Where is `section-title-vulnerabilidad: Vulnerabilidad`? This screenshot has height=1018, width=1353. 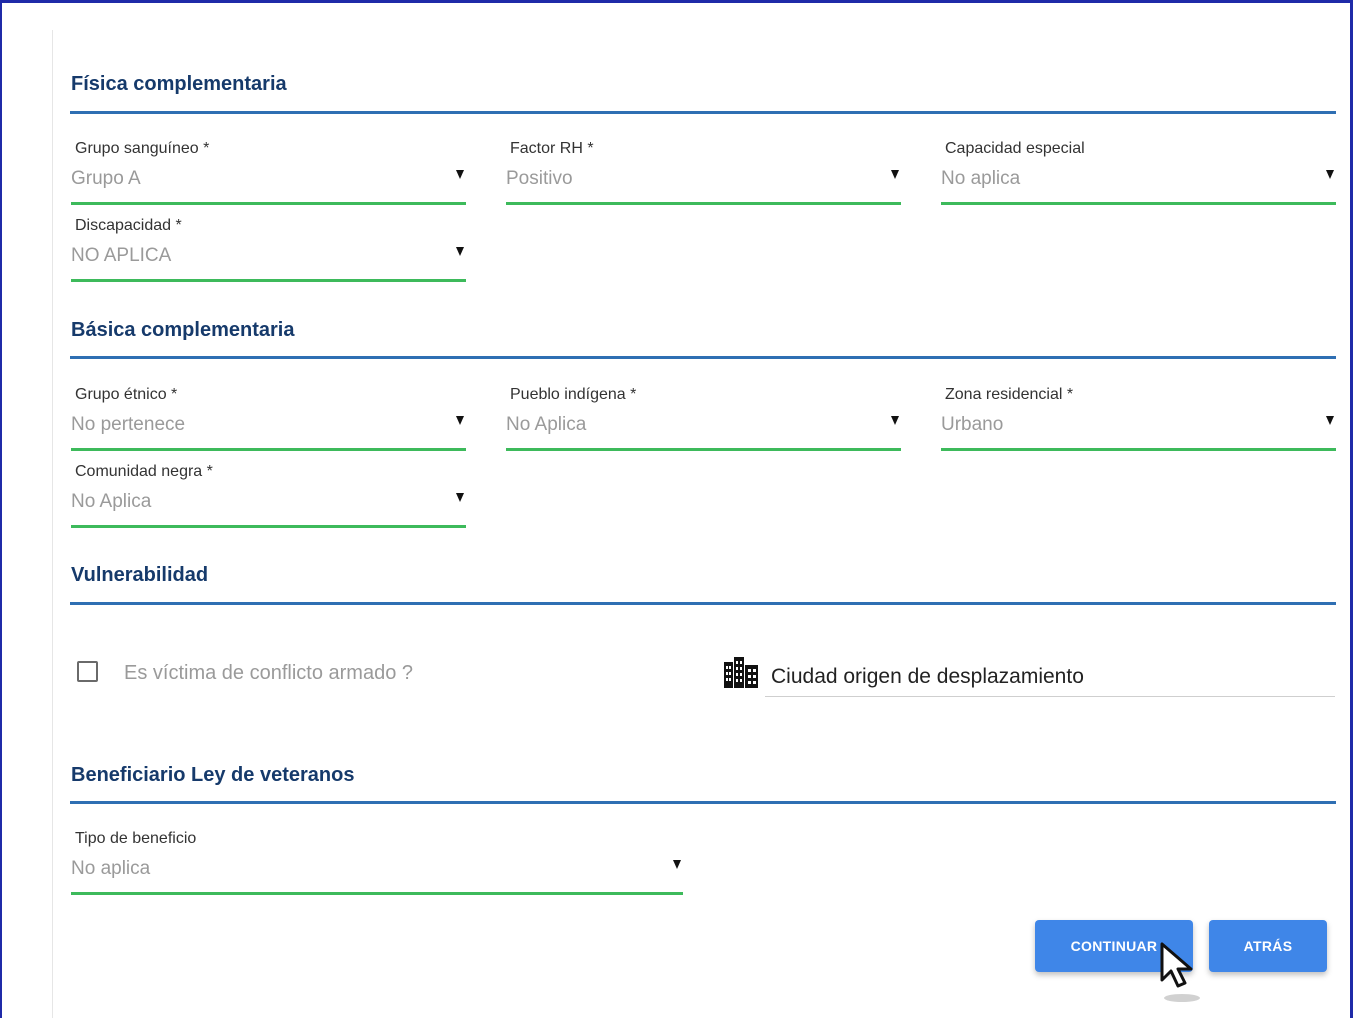
section-title-vulnerabilidad: Vulnerabilidad is located at coordinates (140, 575).